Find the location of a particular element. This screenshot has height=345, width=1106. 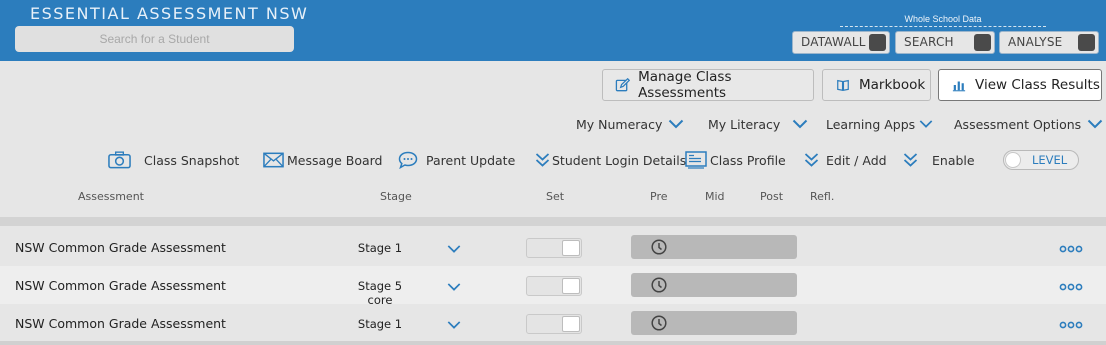

level-toggle: LEVEL is located at coordinates (1041, 160).